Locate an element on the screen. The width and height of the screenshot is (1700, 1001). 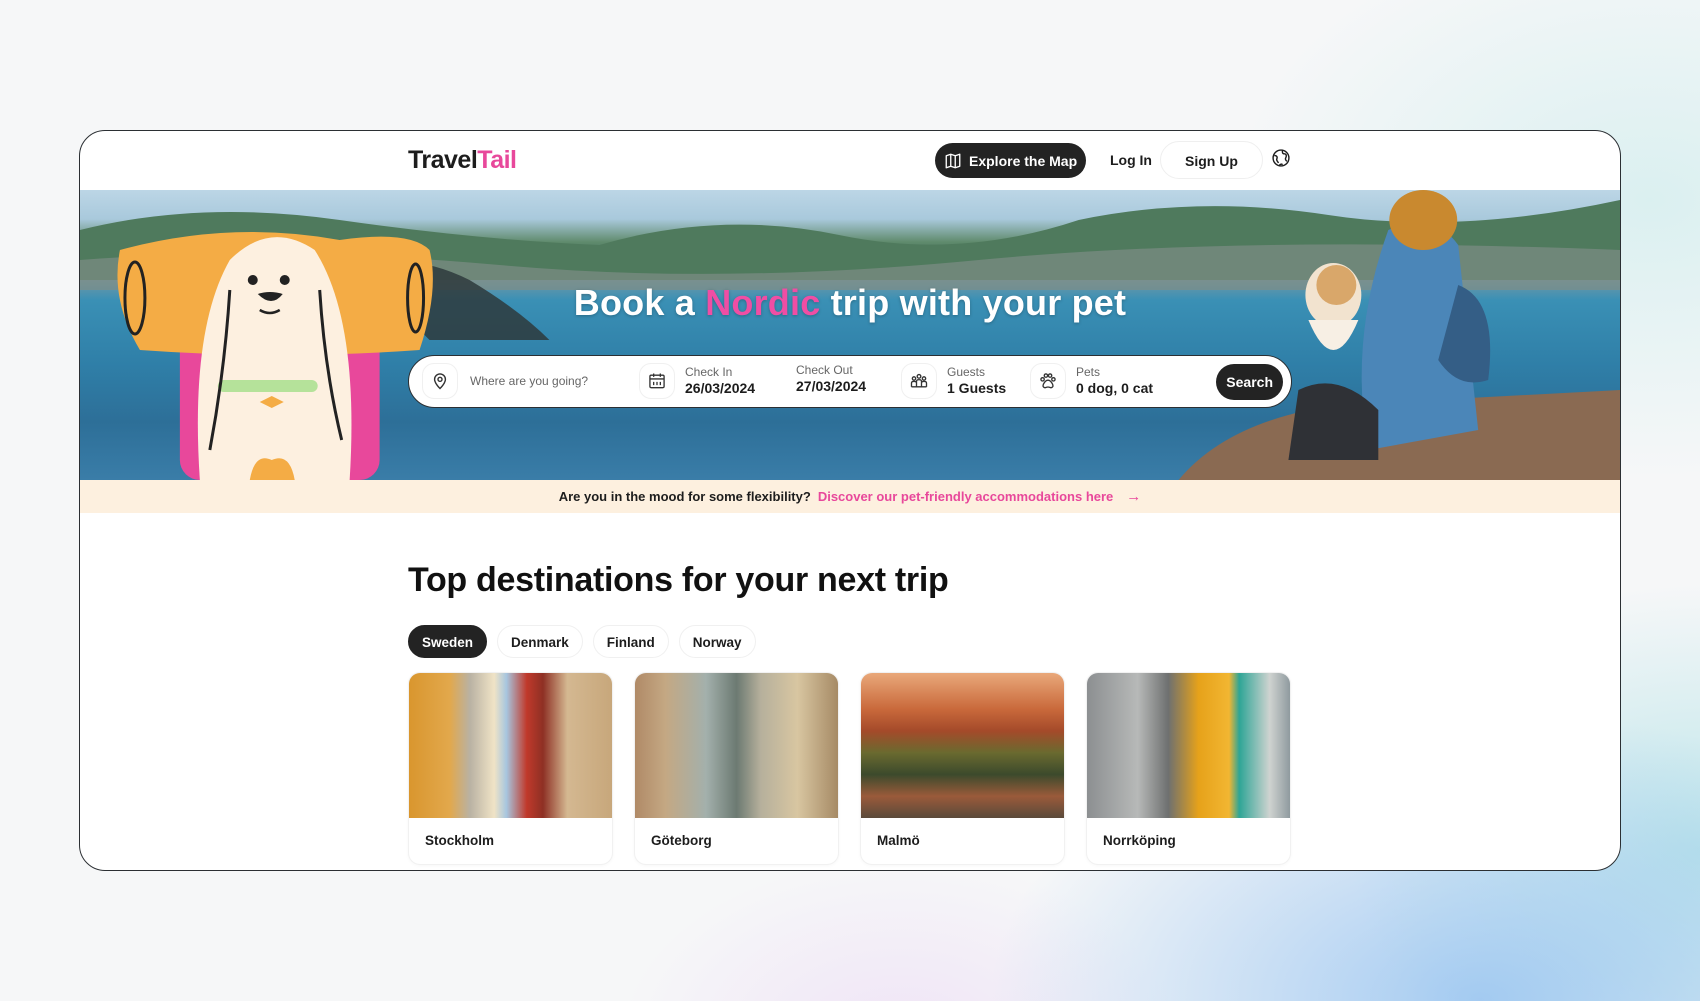
explore-map-label: Explore the Map is located at coordinates (1023, 160).